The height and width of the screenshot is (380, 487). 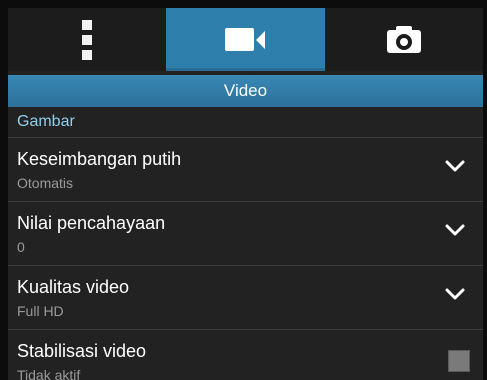 I want to click on video-camera-icon, so click(x=245, y=39).